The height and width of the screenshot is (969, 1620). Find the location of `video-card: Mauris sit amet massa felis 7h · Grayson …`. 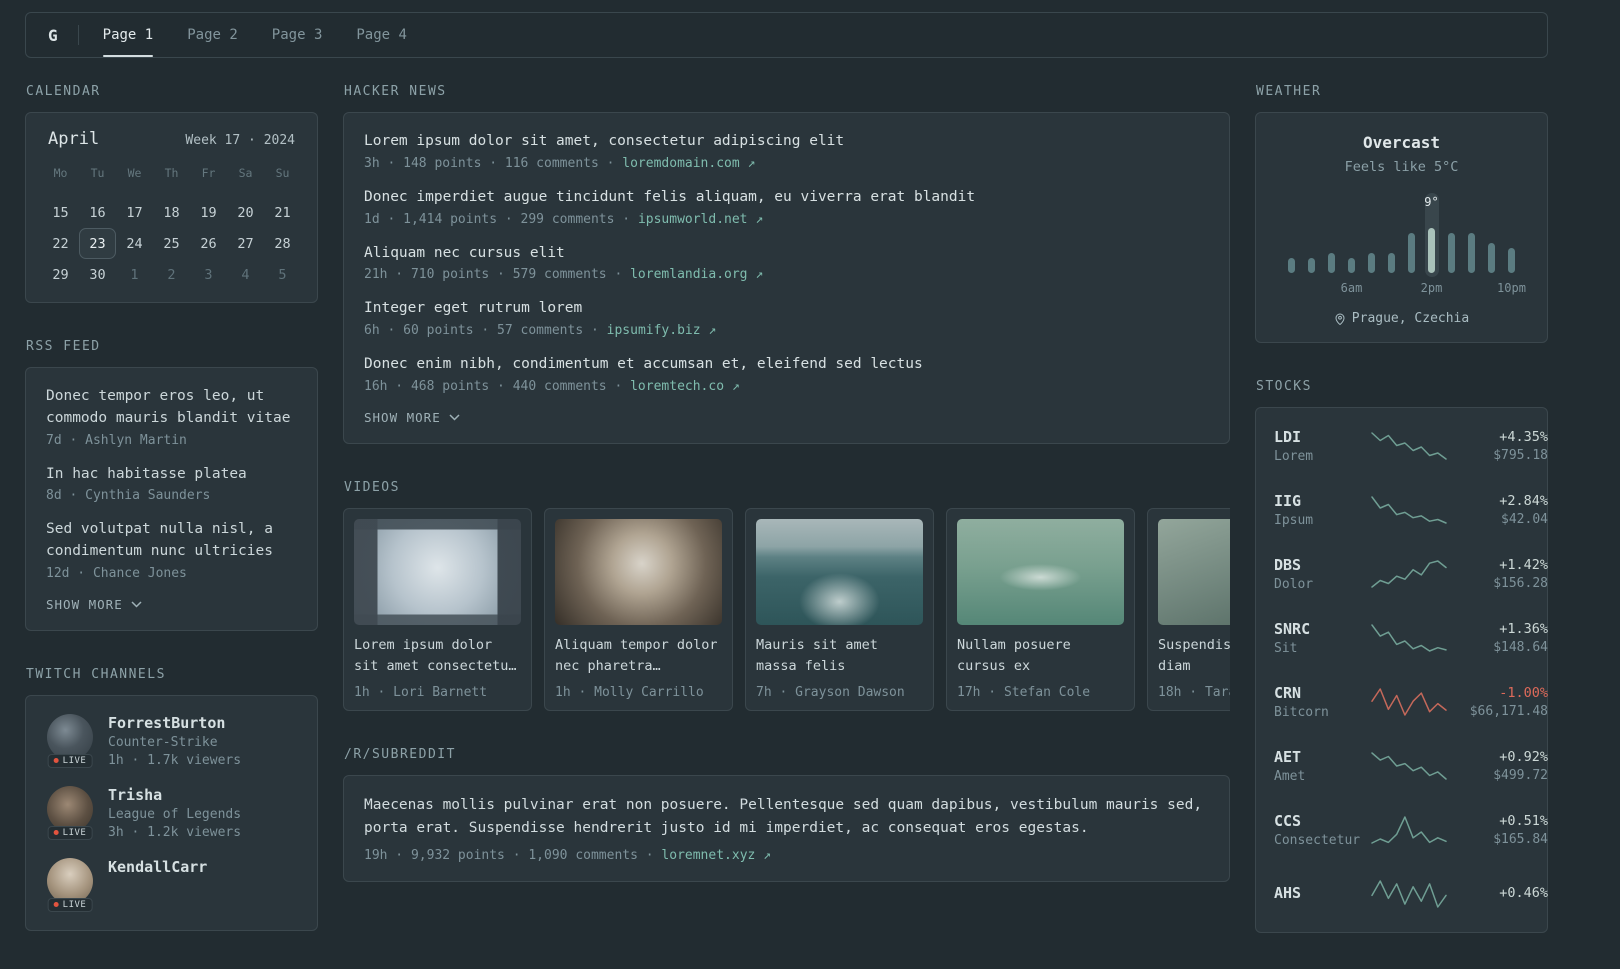

video-card: Mauris sit amet massa felis 7h · Grayson … is located at coordinates (839, 609).